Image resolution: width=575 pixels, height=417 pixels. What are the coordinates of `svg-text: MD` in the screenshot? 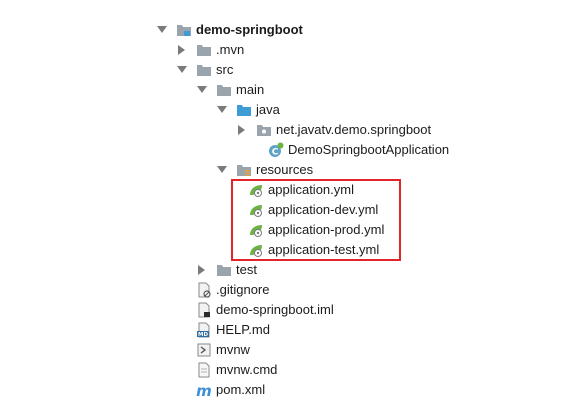 It's located at (203, 335).